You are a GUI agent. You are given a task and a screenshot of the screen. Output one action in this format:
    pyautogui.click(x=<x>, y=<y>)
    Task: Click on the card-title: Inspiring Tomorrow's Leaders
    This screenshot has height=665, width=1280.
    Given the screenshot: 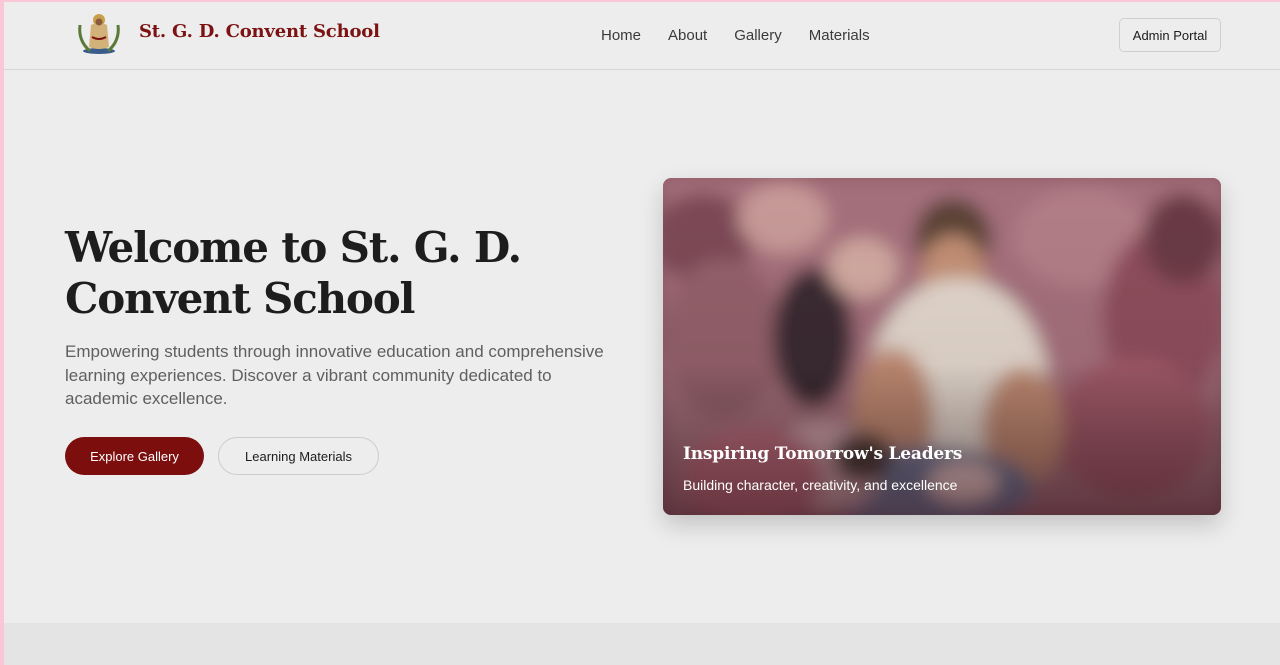 What is the action you would take?
    pyautogui.click(x=823, y=454)
    